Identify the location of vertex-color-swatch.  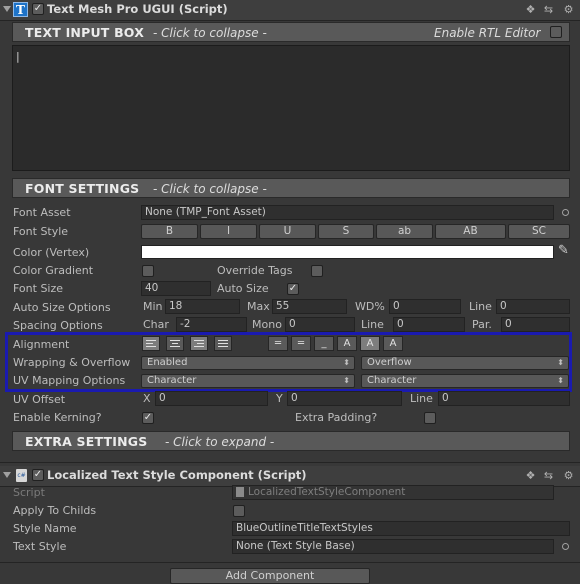
(347, 252).